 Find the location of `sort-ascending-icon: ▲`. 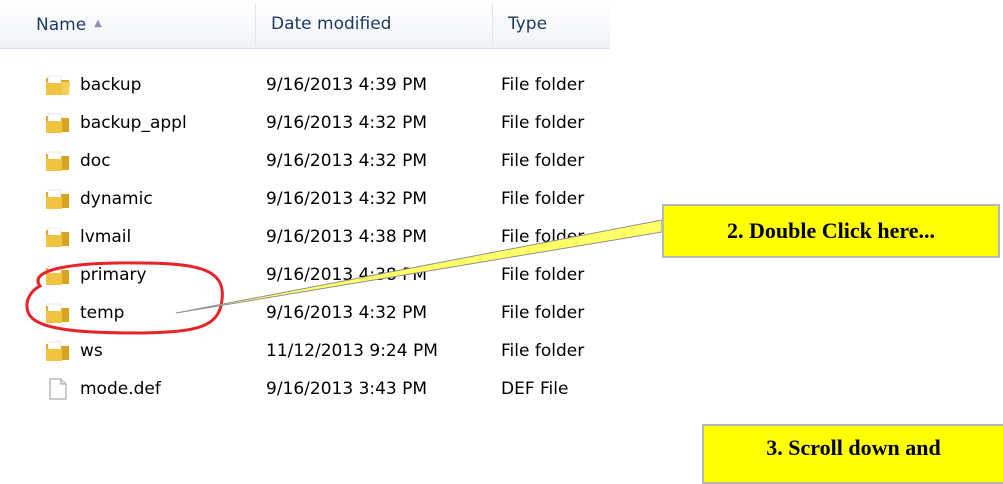

sort-ascending-icon: ▲ is located at coordinates (98, 23).